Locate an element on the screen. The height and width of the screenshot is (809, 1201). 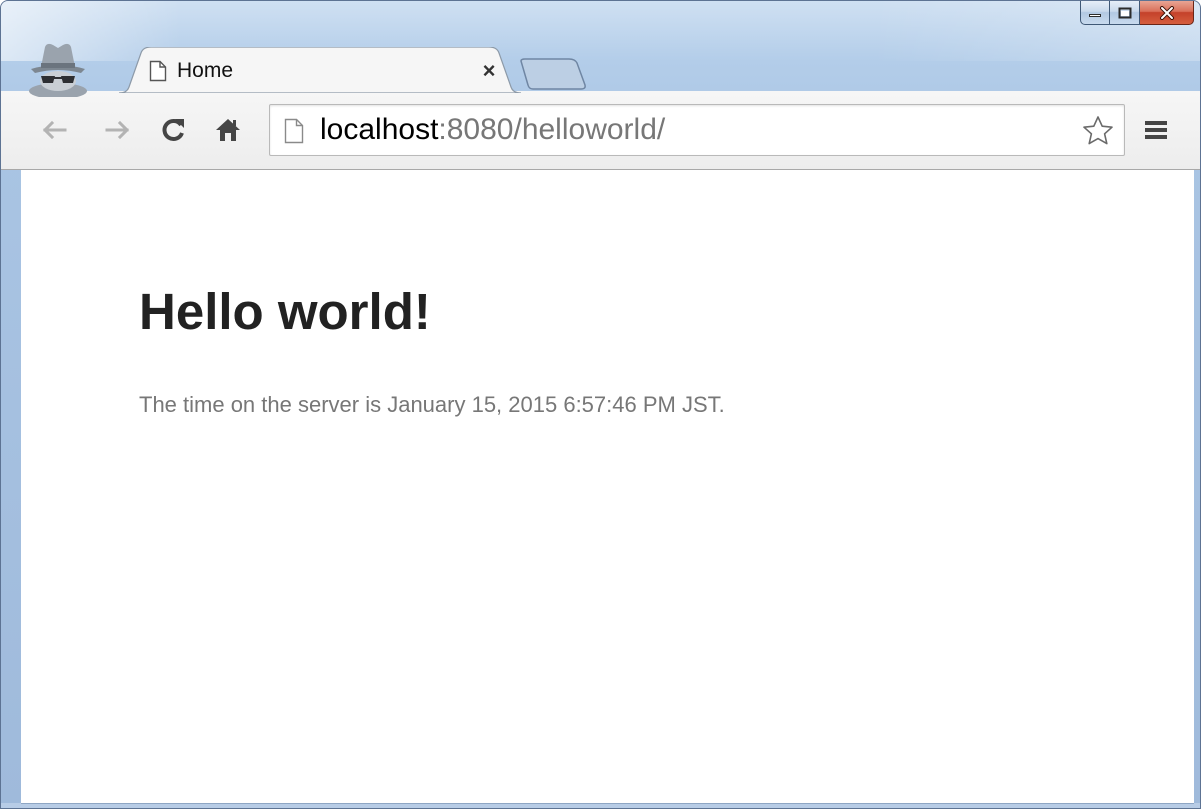
reload-button is located at coordinates (174, 130).